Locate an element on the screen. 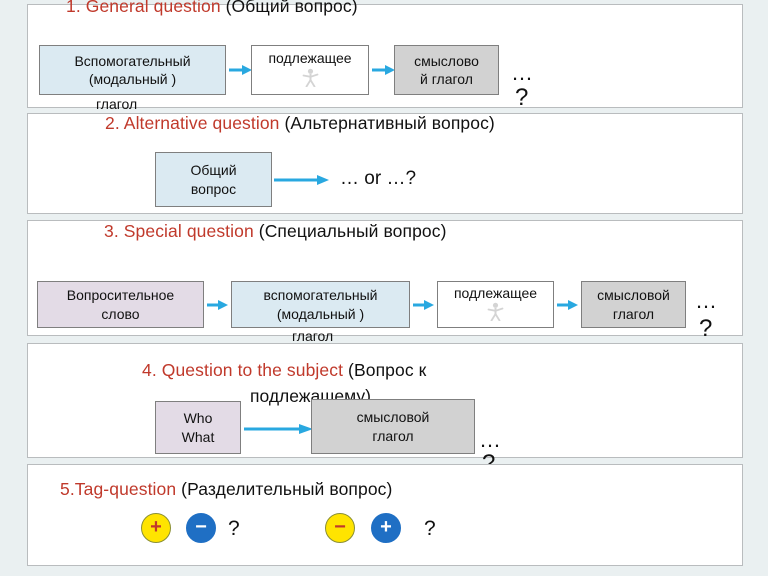  arrow-icon-3c is located at coordinates (568, 305).